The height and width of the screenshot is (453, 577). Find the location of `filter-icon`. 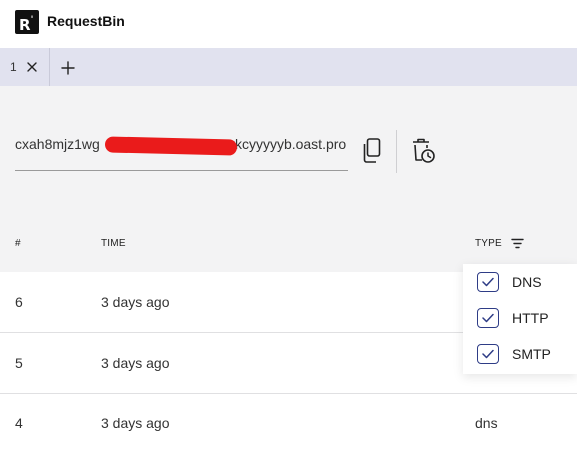

filter-icon is located at coordinates (517, 243).